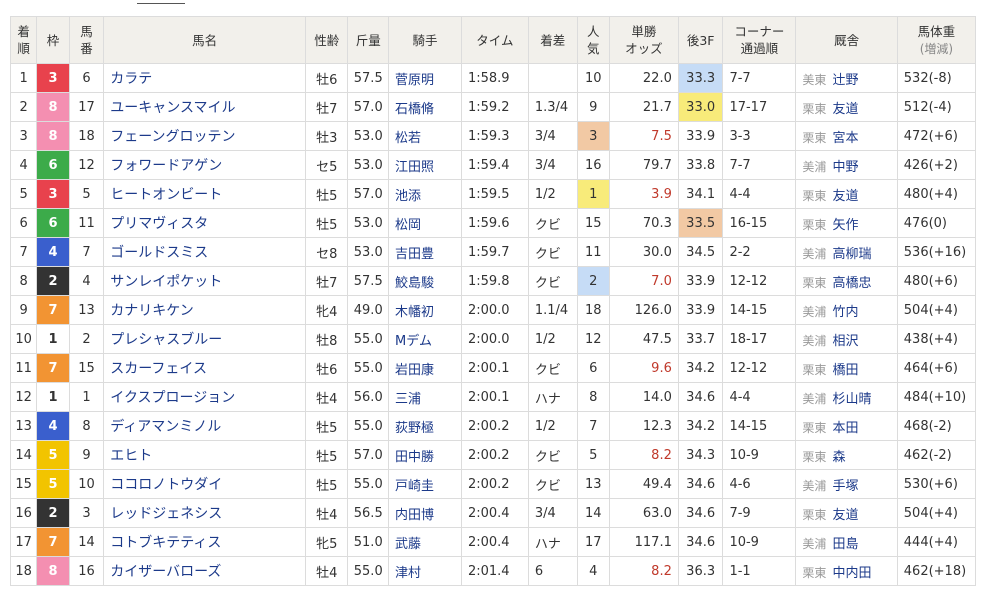 Image resolution: width=981 pixels, height=598 pixels. I want to click on horse-name-link: ゴールドスミス, so click(159, 253).